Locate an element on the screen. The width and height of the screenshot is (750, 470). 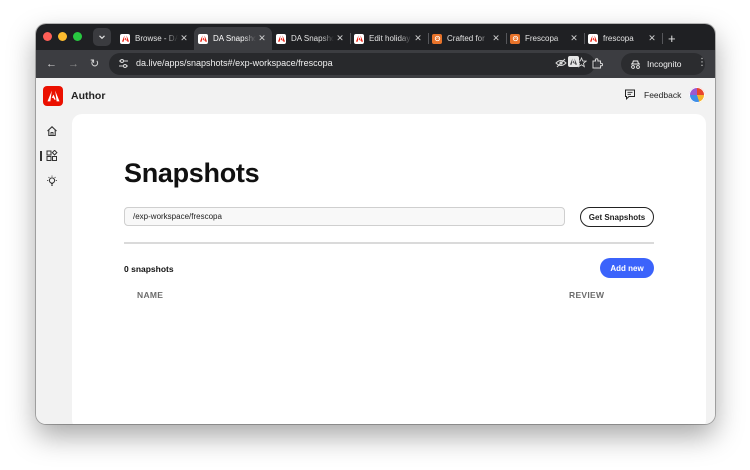
divider is located at coordinates (389, 243).